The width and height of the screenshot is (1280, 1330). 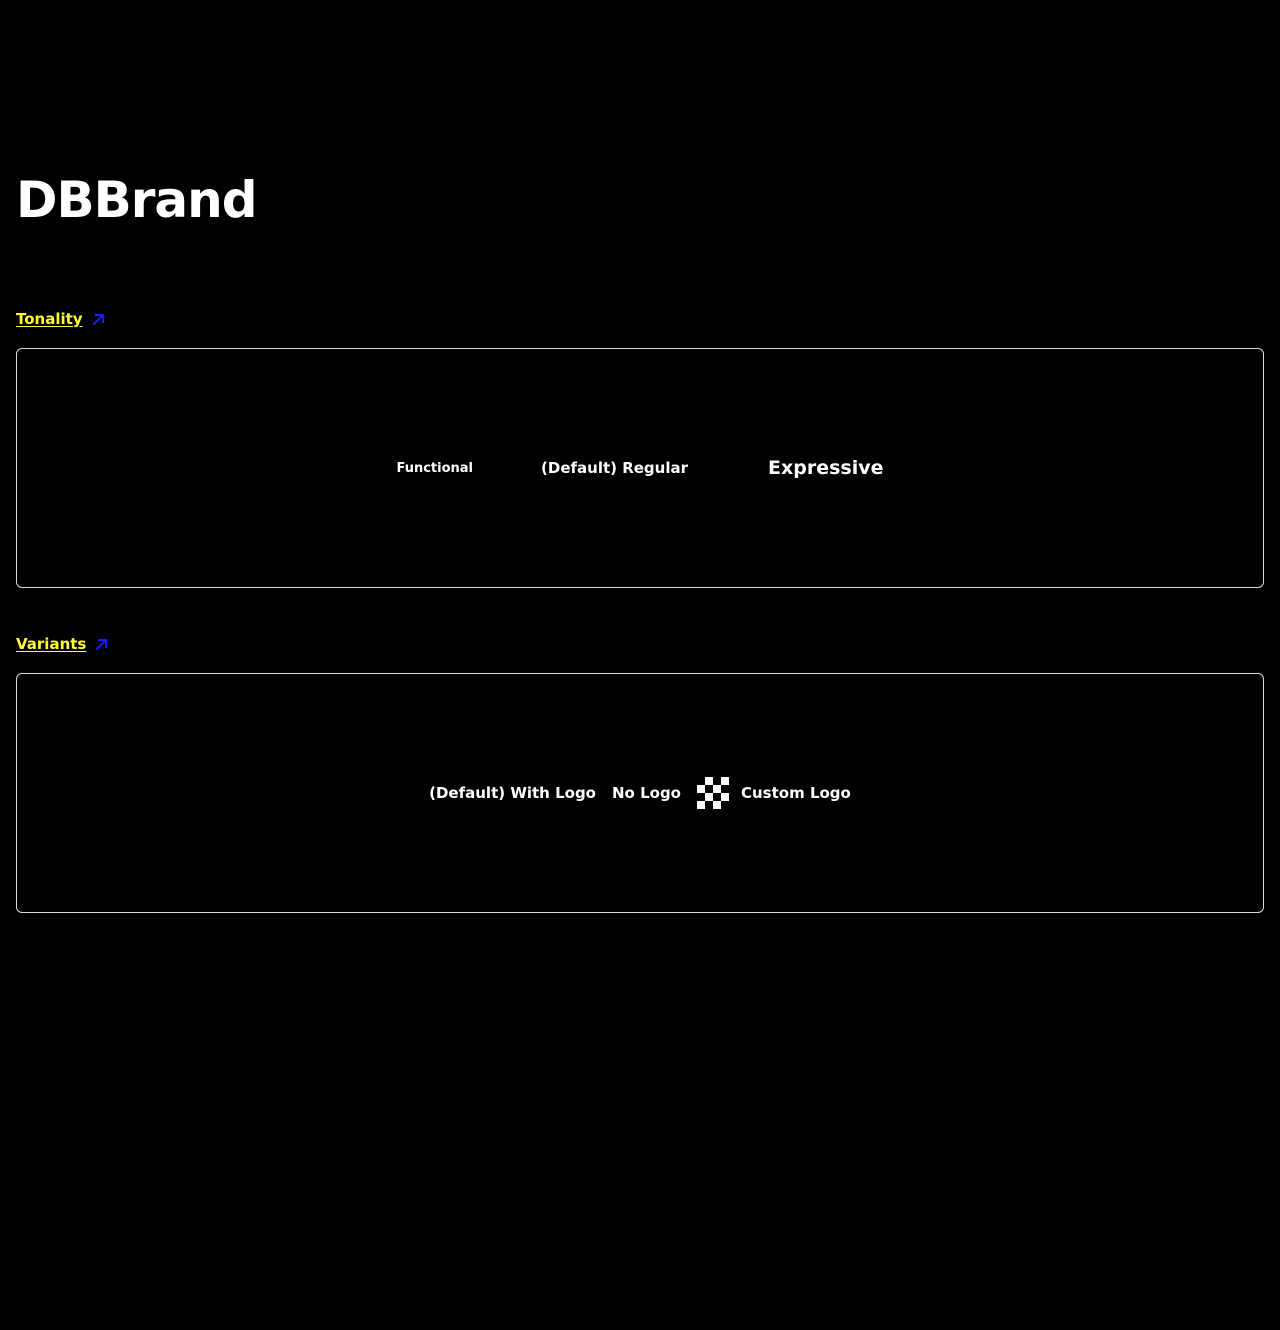 I want to click on variants-link: Variants, so click(x=63, y=644).